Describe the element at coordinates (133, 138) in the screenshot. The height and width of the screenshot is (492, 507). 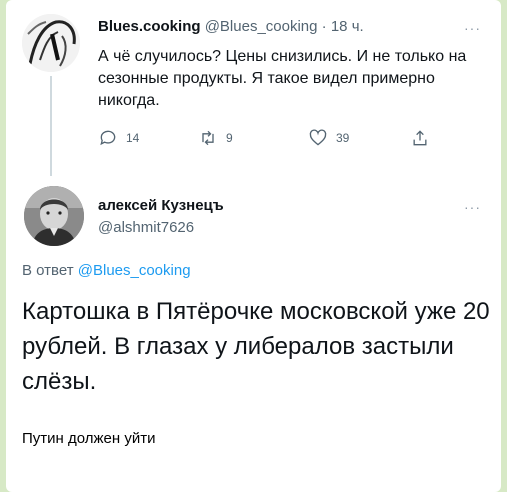
I see `reply-count: 14` at that location.